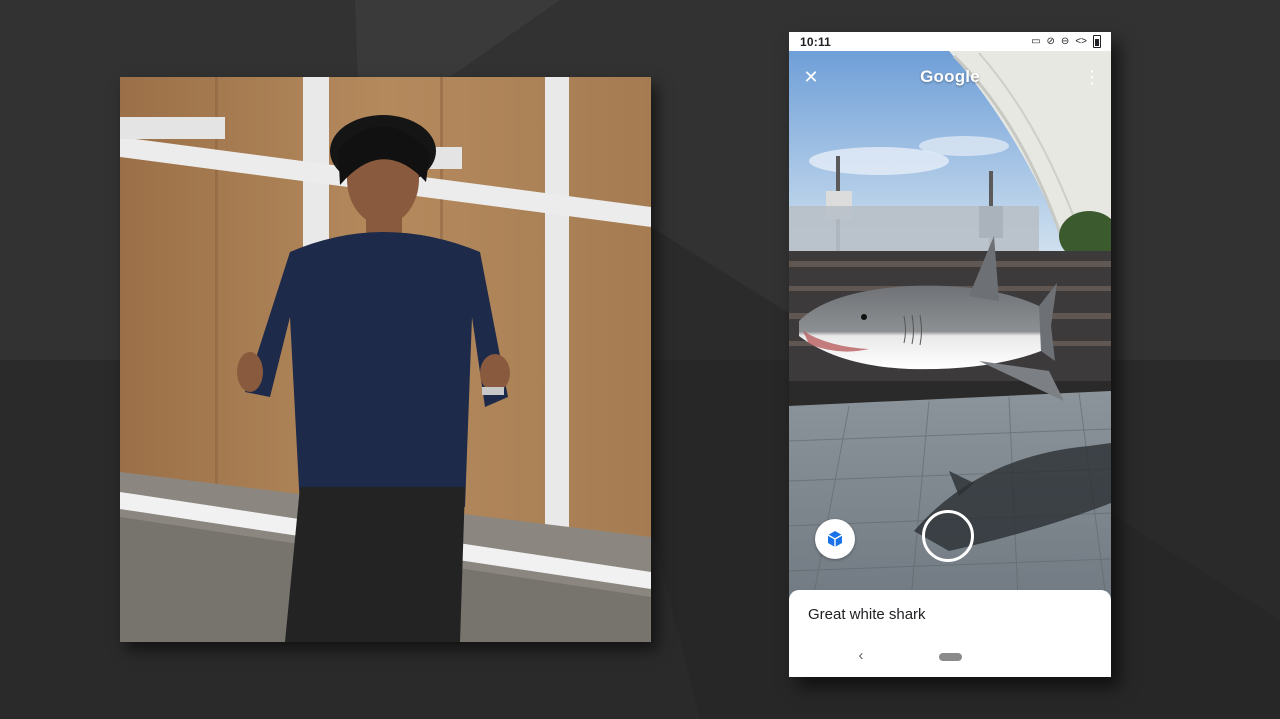 This screenshot has height=719, width=1280. I want to click on data-saver-icon: <>, so click(1081, 41).